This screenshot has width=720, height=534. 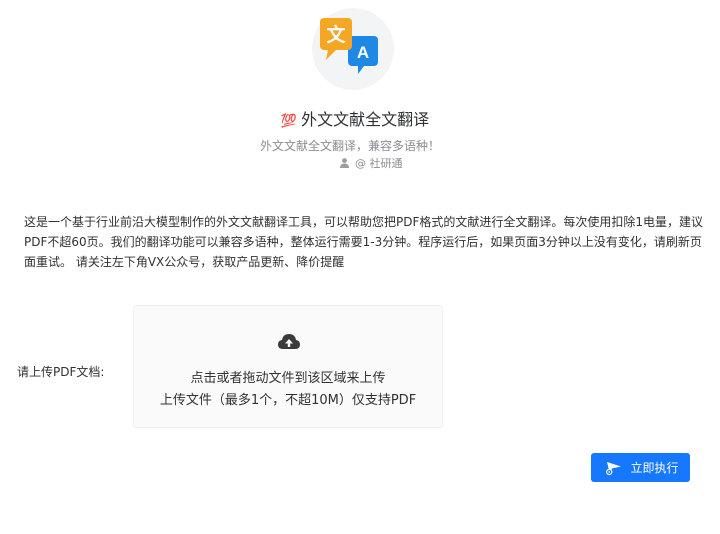 What do you see at coordinates (379, 163) in the screenshot?
I see `author-name: @ 社研通` at bounding box center [379, 163].